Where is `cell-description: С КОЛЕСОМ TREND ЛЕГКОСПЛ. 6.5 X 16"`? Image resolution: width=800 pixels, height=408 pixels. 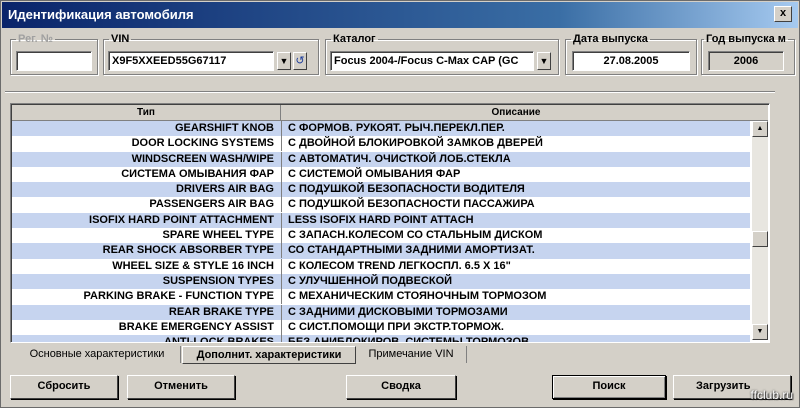 cell-description: С КОЛЕСОМ TREND ЛЕГКОСПЛ. 6.5 X 16" is located at coordinates (514, 266).